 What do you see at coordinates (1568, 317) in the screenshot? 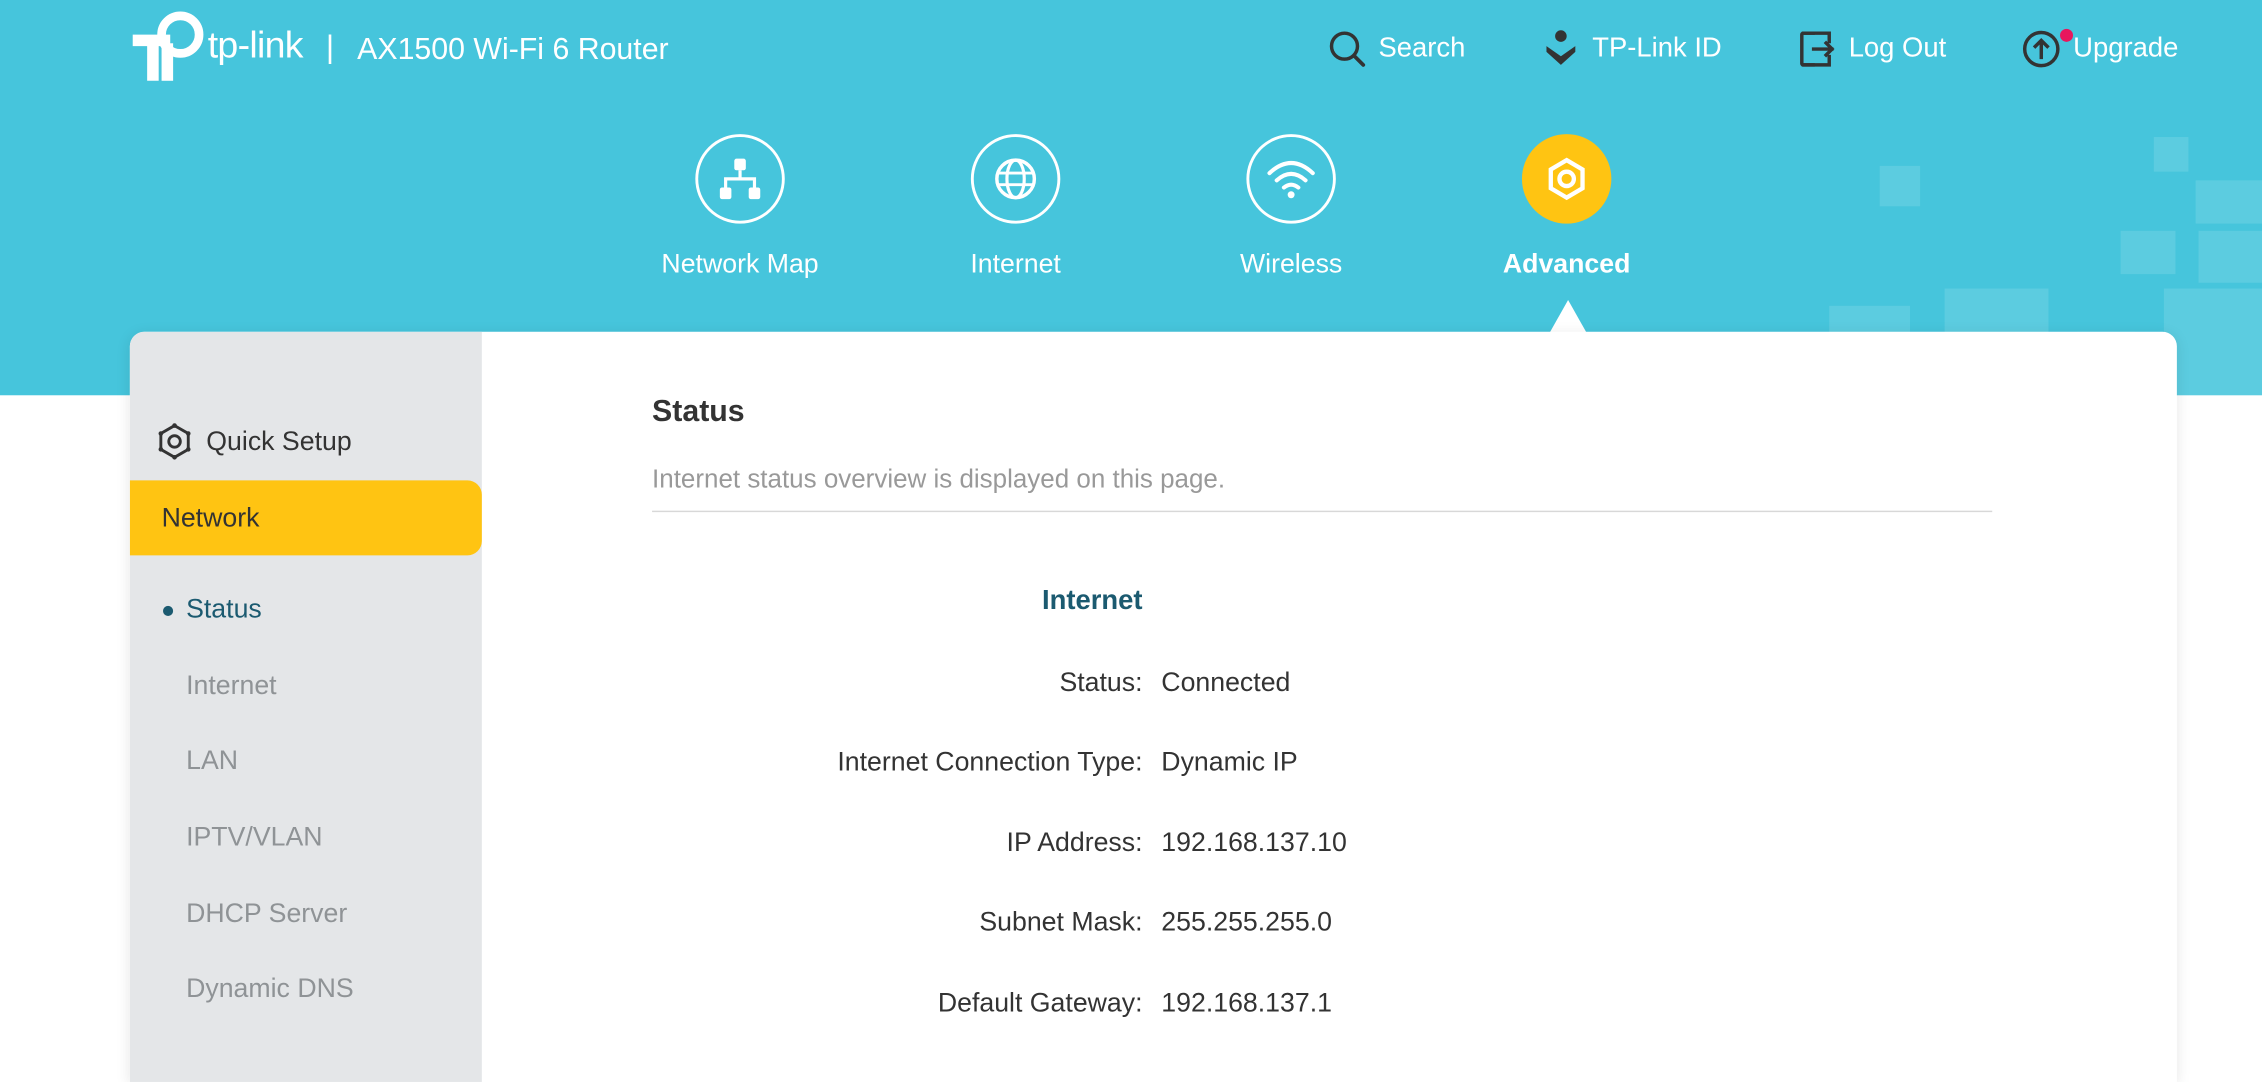
I see `active-tab-pointer` at bounding box center [1568, 317].